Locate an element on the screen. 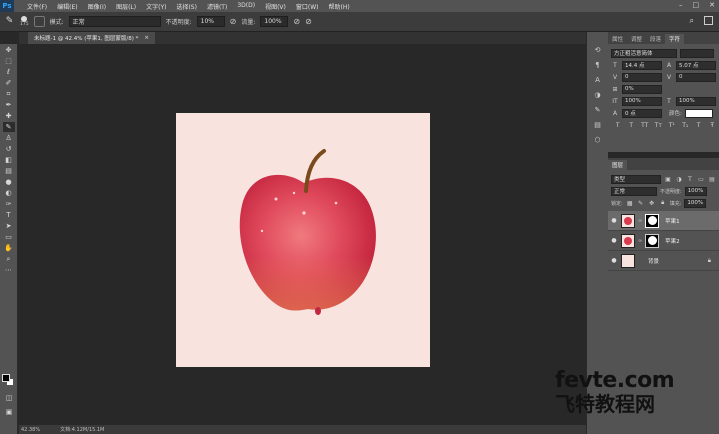 The image size is (719, 434). brush-panel-icon is located at coordinates (39, 21).